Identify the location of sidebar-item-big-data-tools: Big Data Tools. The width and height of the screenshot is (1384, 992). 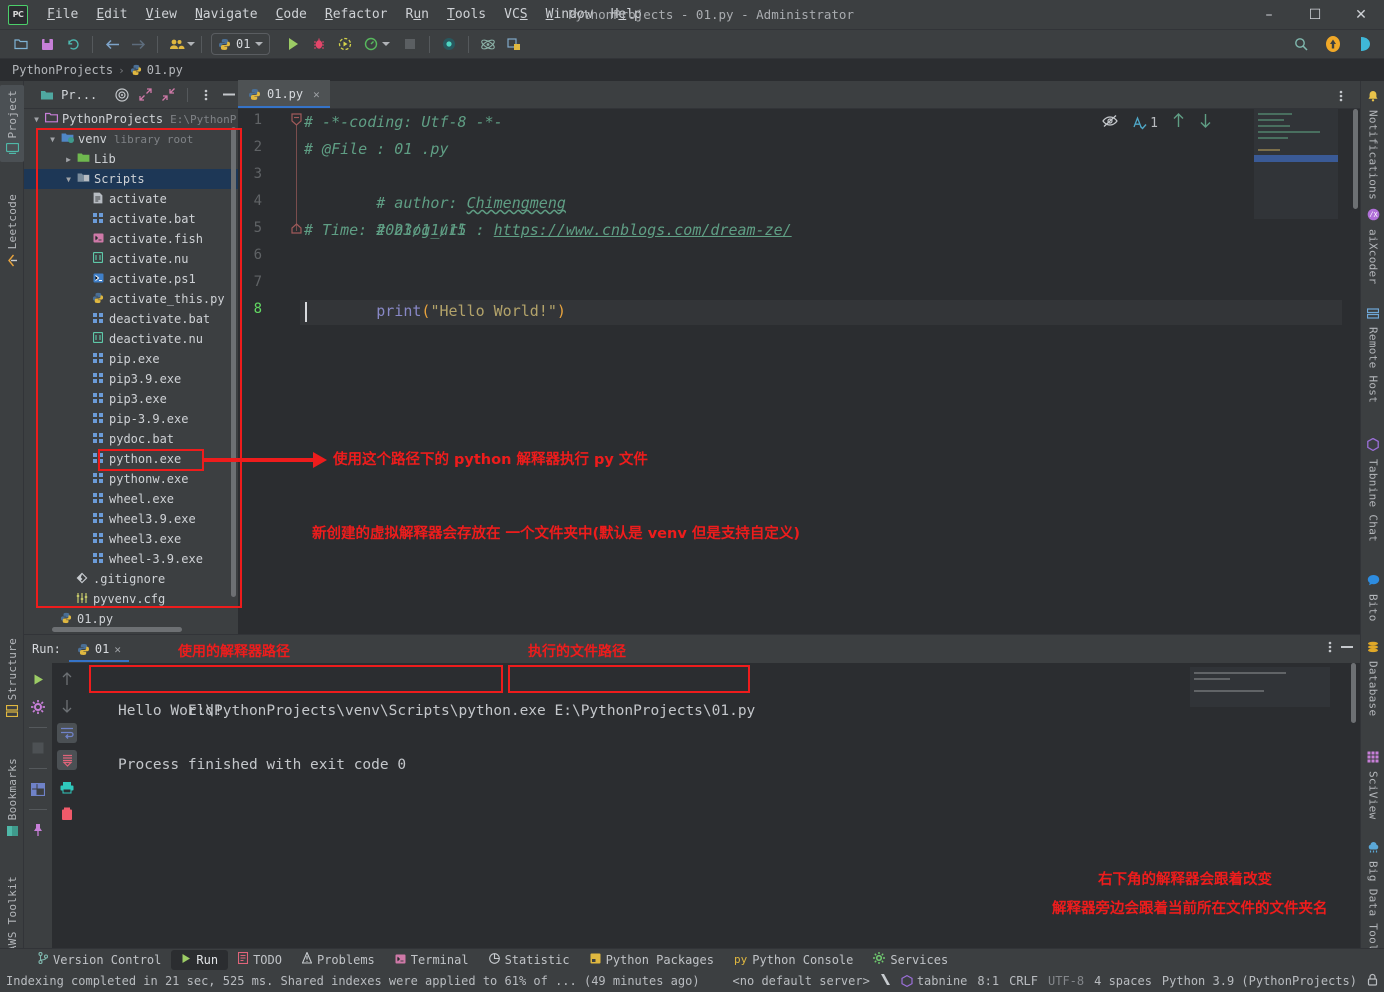
(1372, 899).